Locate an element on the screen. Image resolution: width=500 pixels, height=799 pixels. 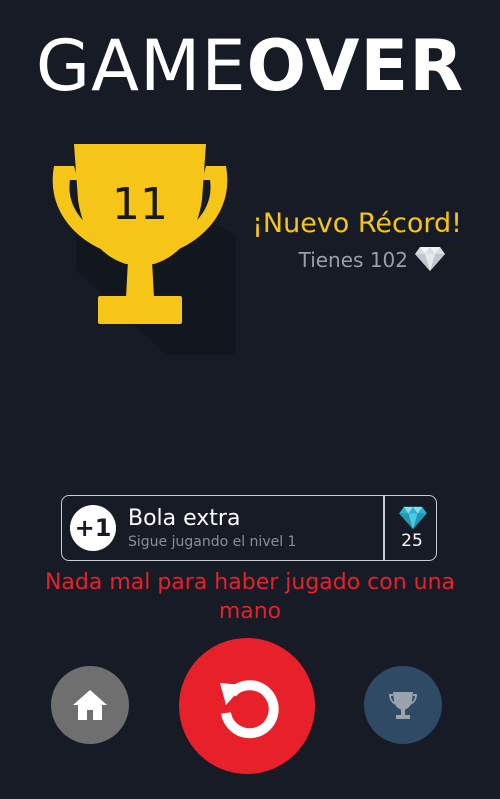
score-trophy: 11 is located at coordinates (146, 247).